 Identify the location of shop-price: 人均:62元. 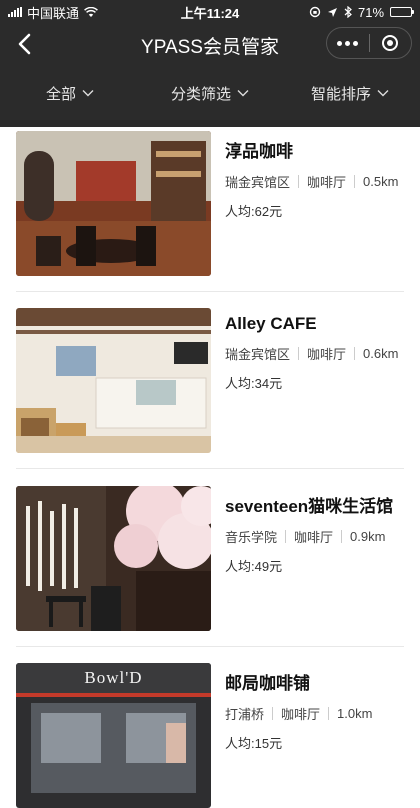
(254, 211).